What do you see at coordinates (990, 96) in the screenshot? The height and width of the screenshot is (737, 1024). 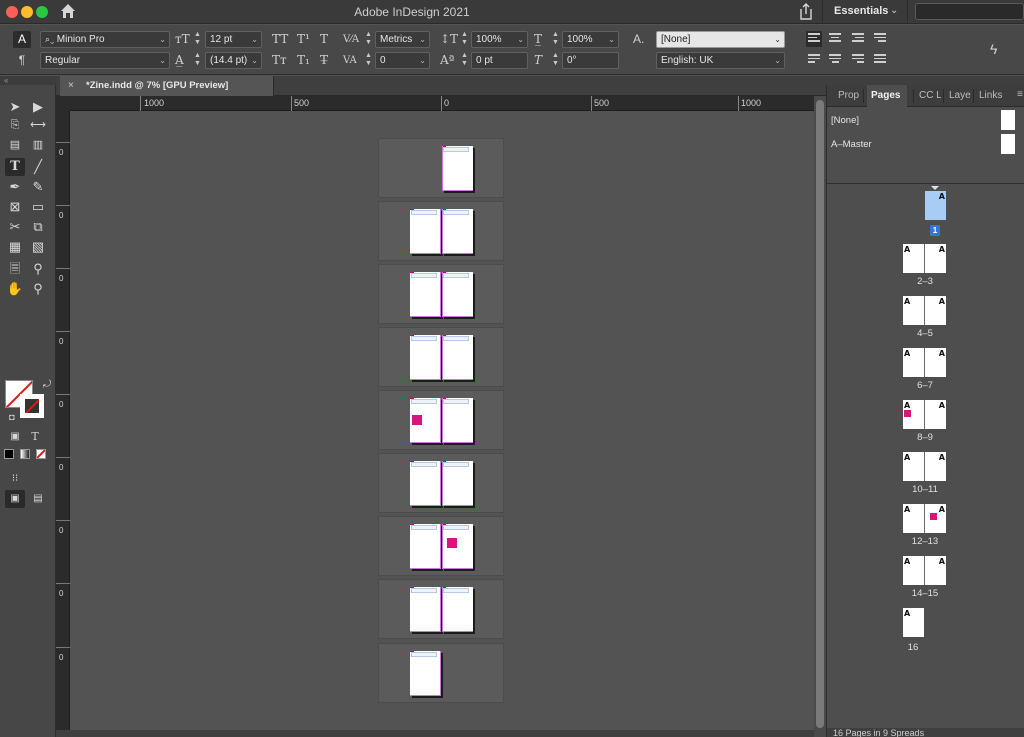 I see `tab-links: Links` at bounding box center [990, 96].